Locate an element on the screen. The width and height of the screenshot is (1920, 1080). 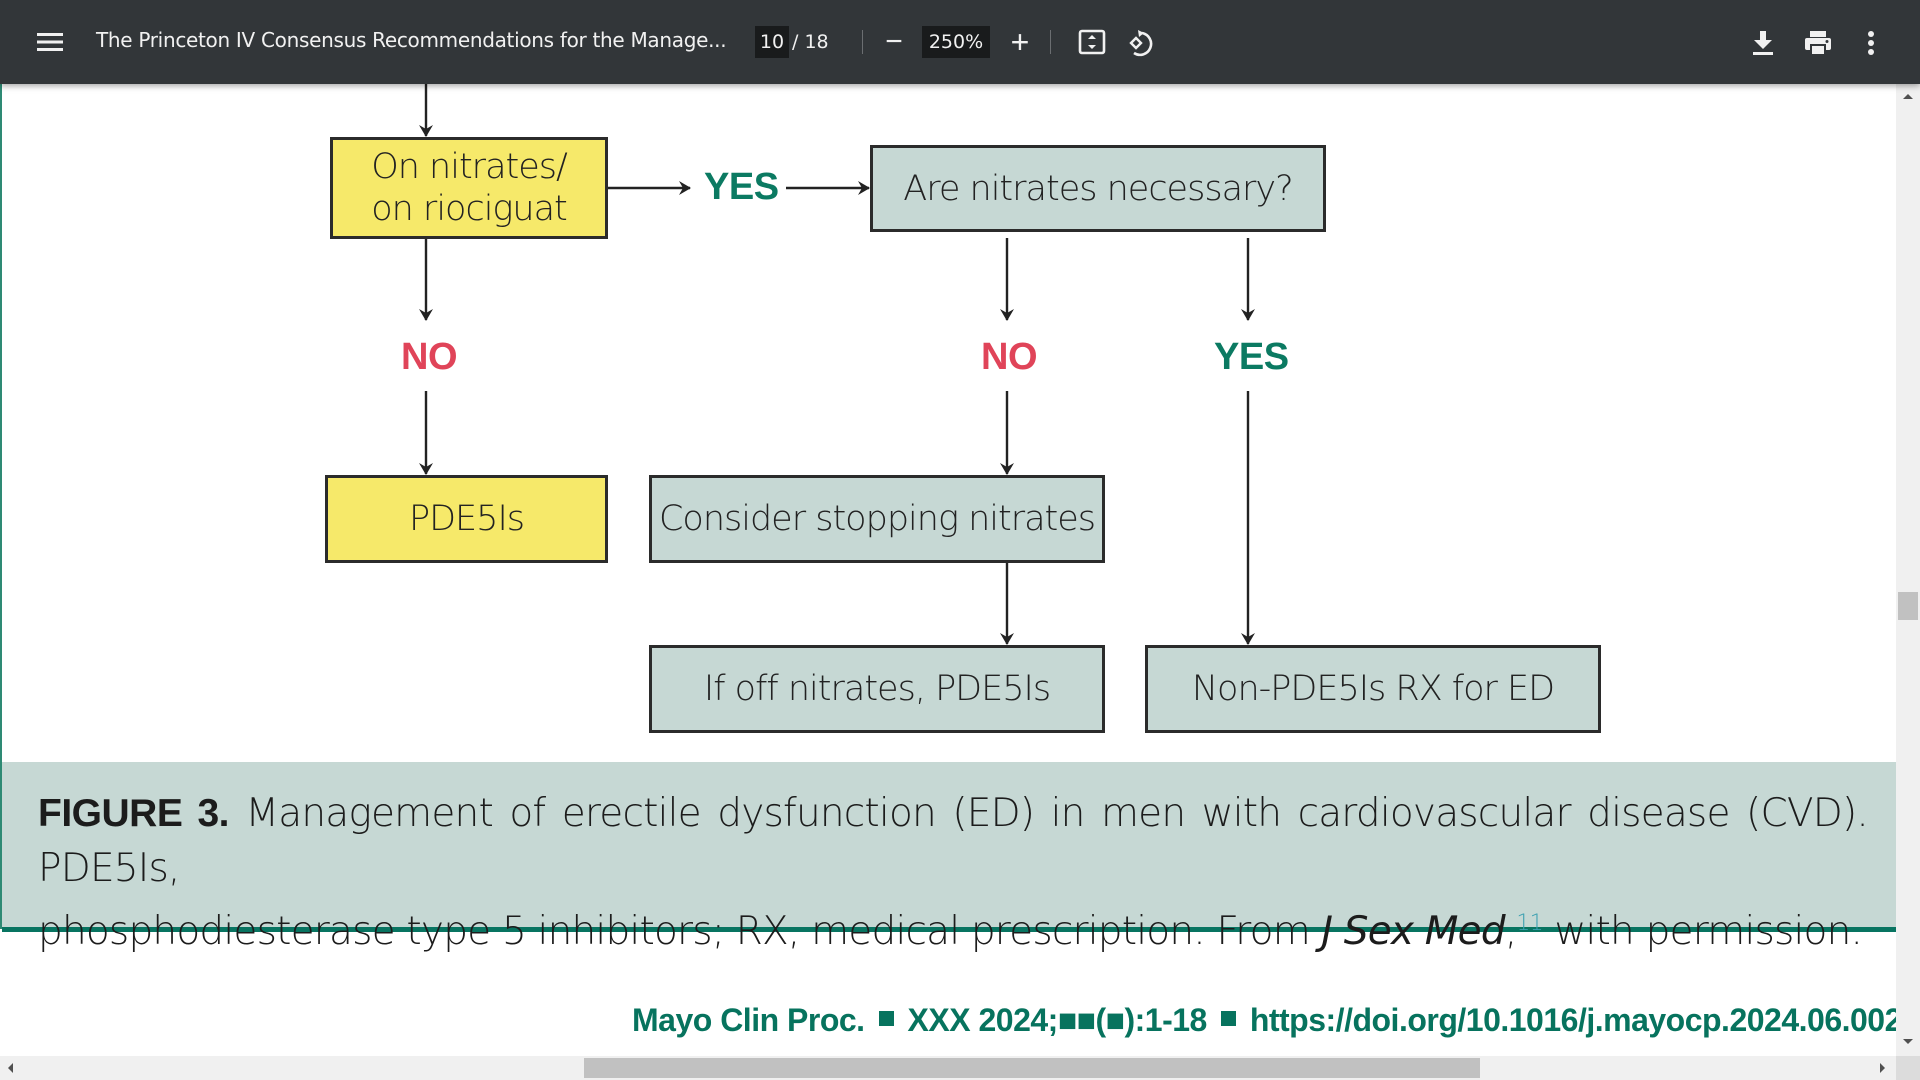
zoom-out-icon: − is located at coordinates (894, 41).